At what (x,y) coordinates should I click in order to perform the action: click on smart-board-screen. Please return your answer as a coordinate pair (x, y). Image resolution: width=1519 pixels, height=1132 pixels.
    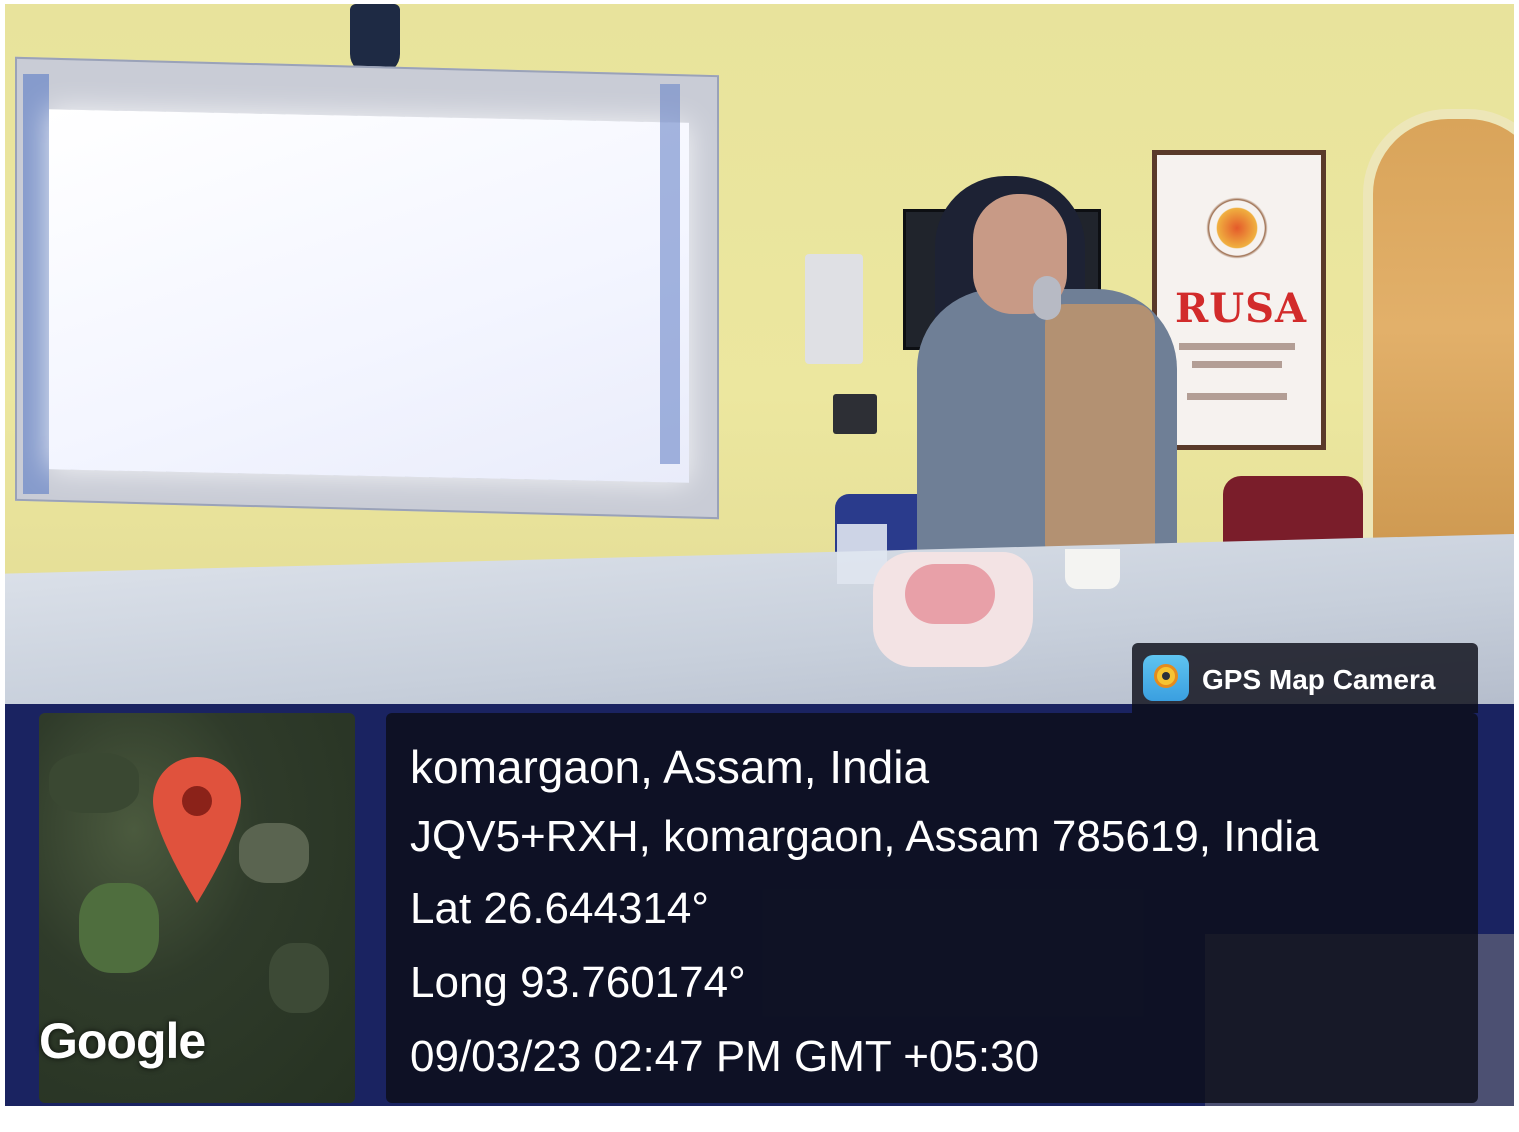
    Looking at the image, I should click on (369, 296).